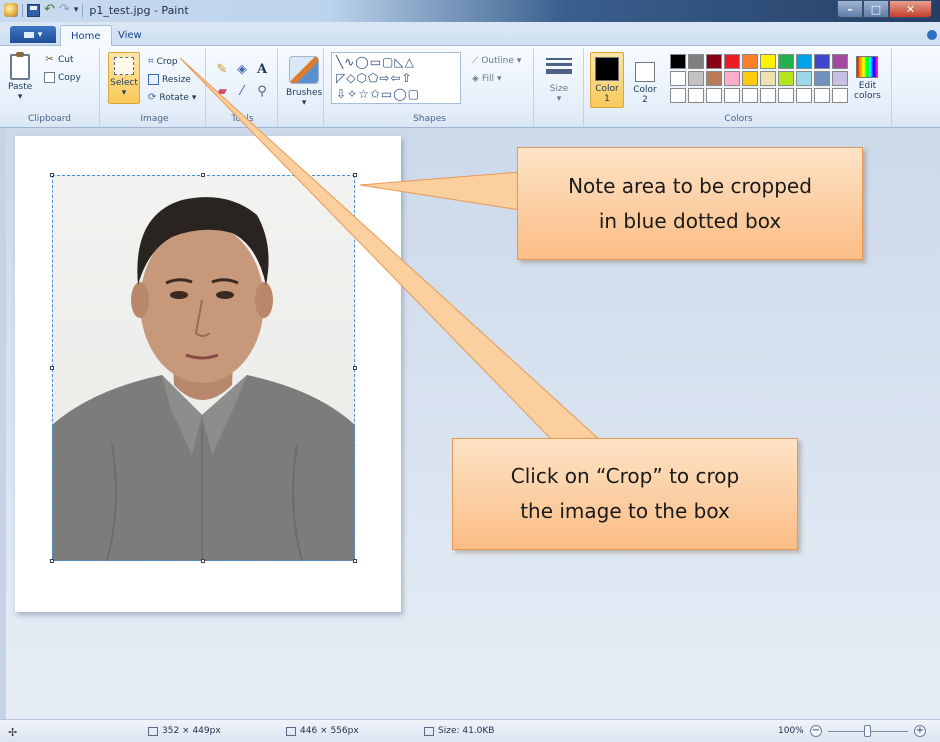 The height and width of the screenshot is (742, 940). I want to click on file-size-text: Size: 41.0KB, so click(466, 731).